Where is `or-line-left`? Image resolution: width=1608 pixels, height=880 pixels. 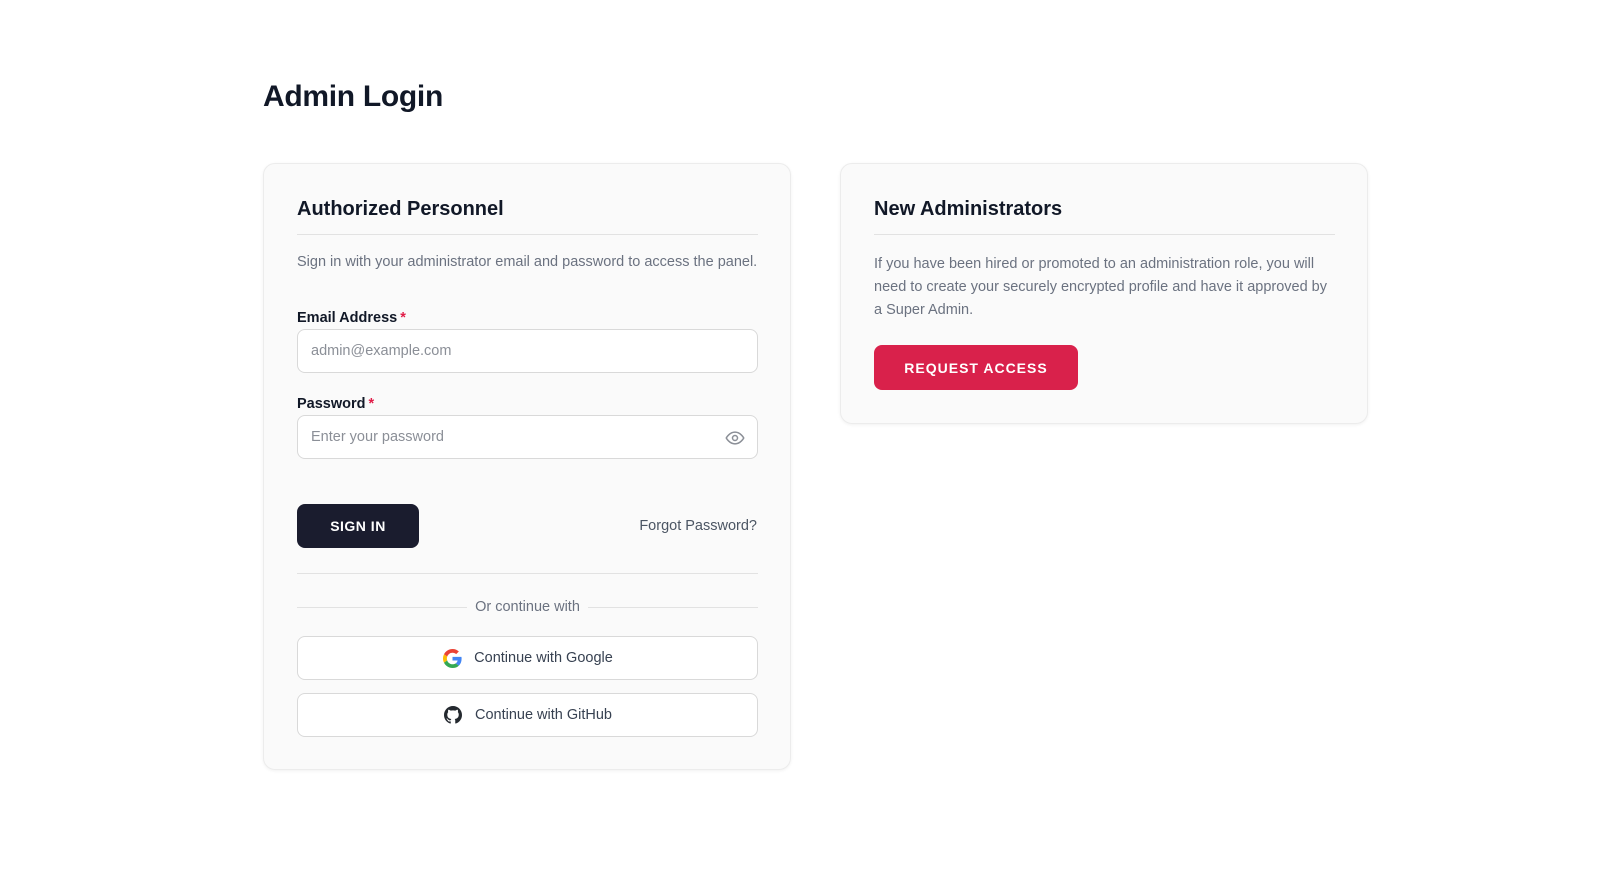
or-line-left is located at coordinates (382, 607).